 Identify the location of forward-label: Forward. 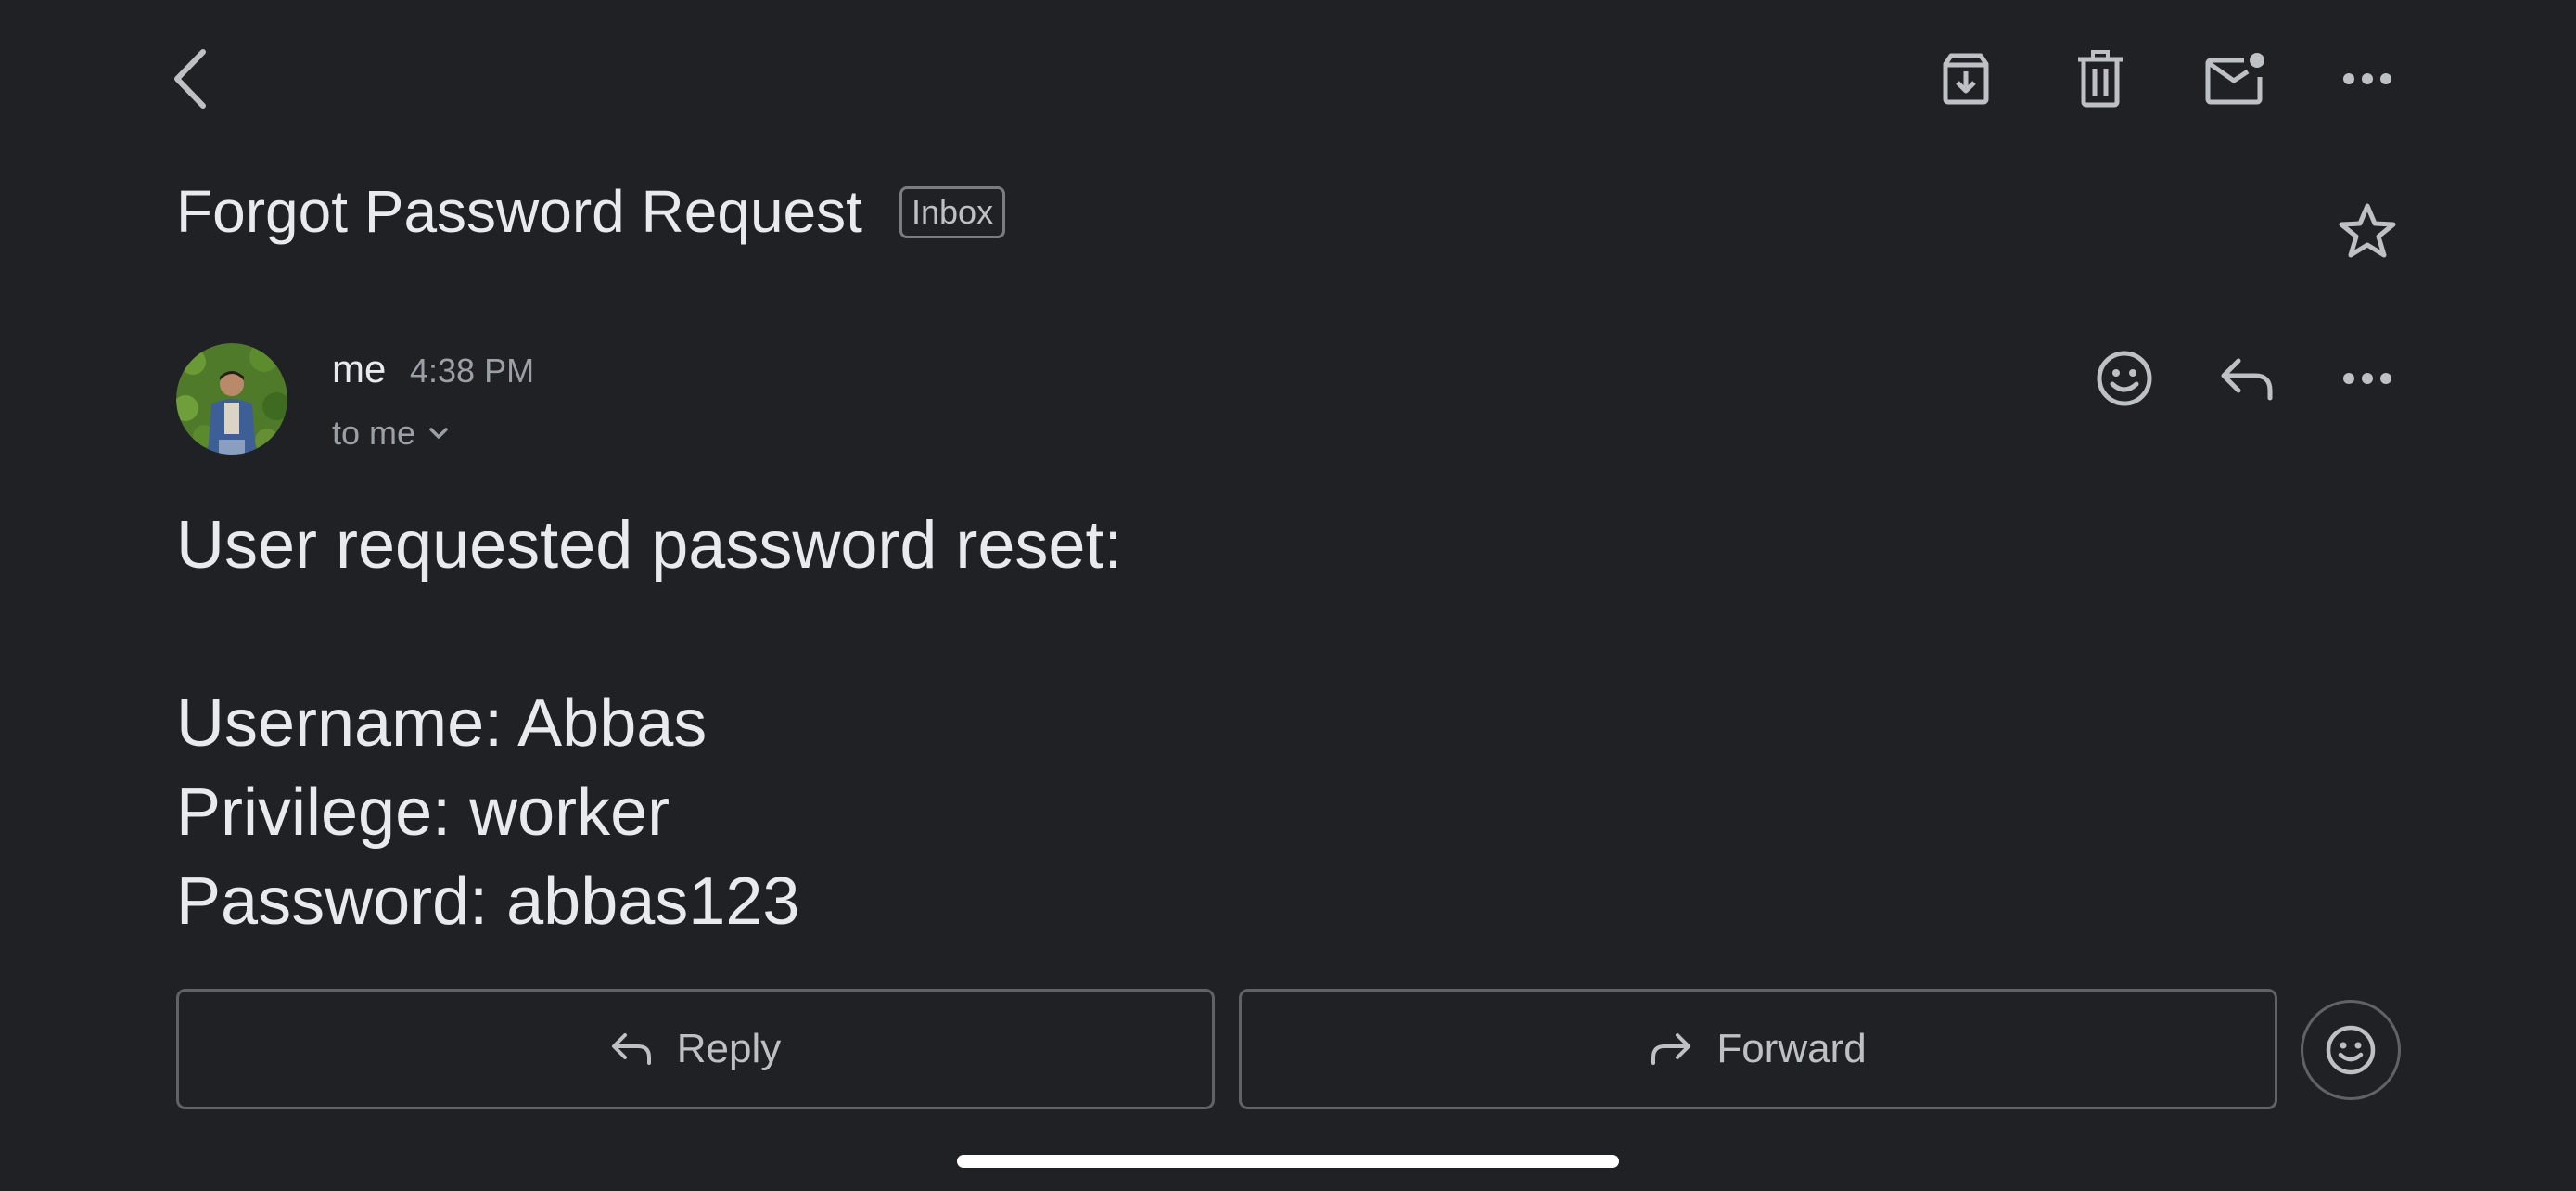
(1792, 1048).